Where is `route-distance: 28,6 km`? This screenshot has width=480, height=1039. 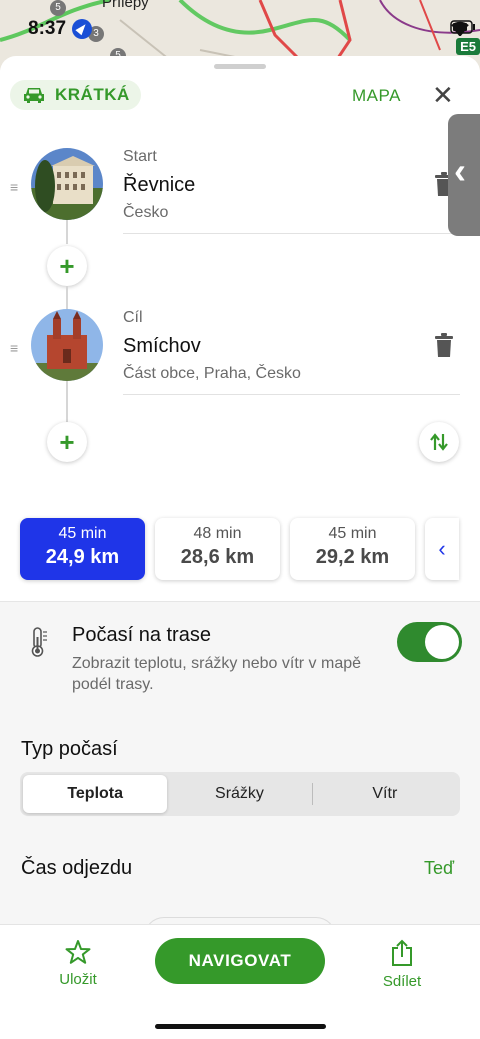 route-distance: 28,6 km is located at coordinates (217, 557).